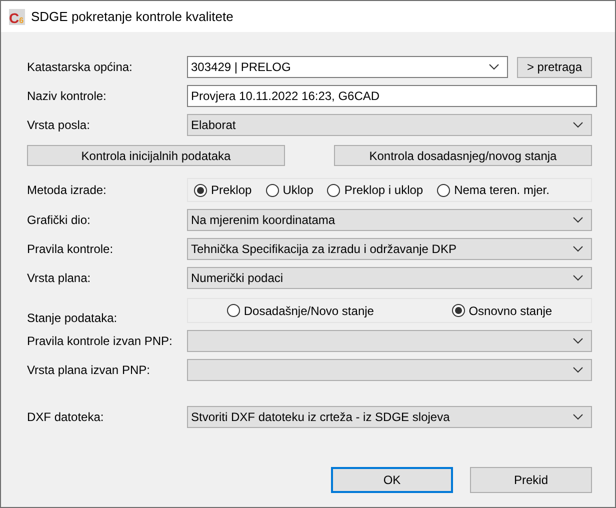 The width and height of the screenshot is (616, 508). What do you see at coordinates (59, 125) in the screenshot?
I see `field-label: Vrsta posla:` at bounding box center [59, 125].